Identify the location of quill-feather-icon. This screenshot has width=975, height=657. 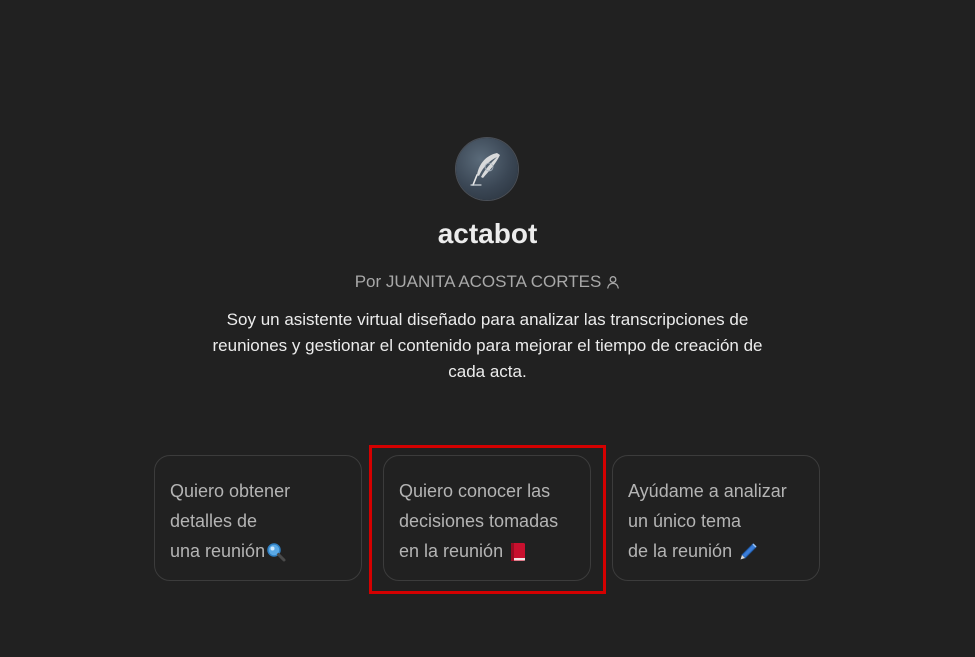
(485, 169).